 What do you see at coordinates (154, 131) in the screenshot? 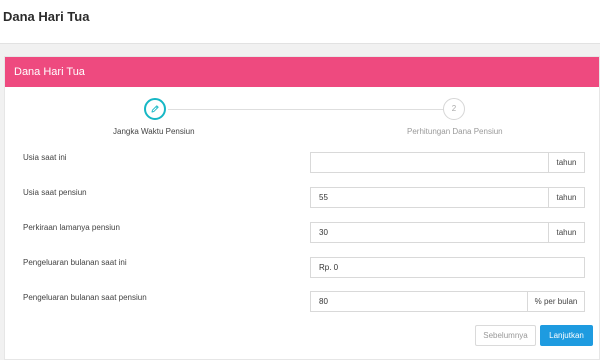
I see `step-1-label: Jangka Waktu Pensiun` at bounding box center [154, 131].